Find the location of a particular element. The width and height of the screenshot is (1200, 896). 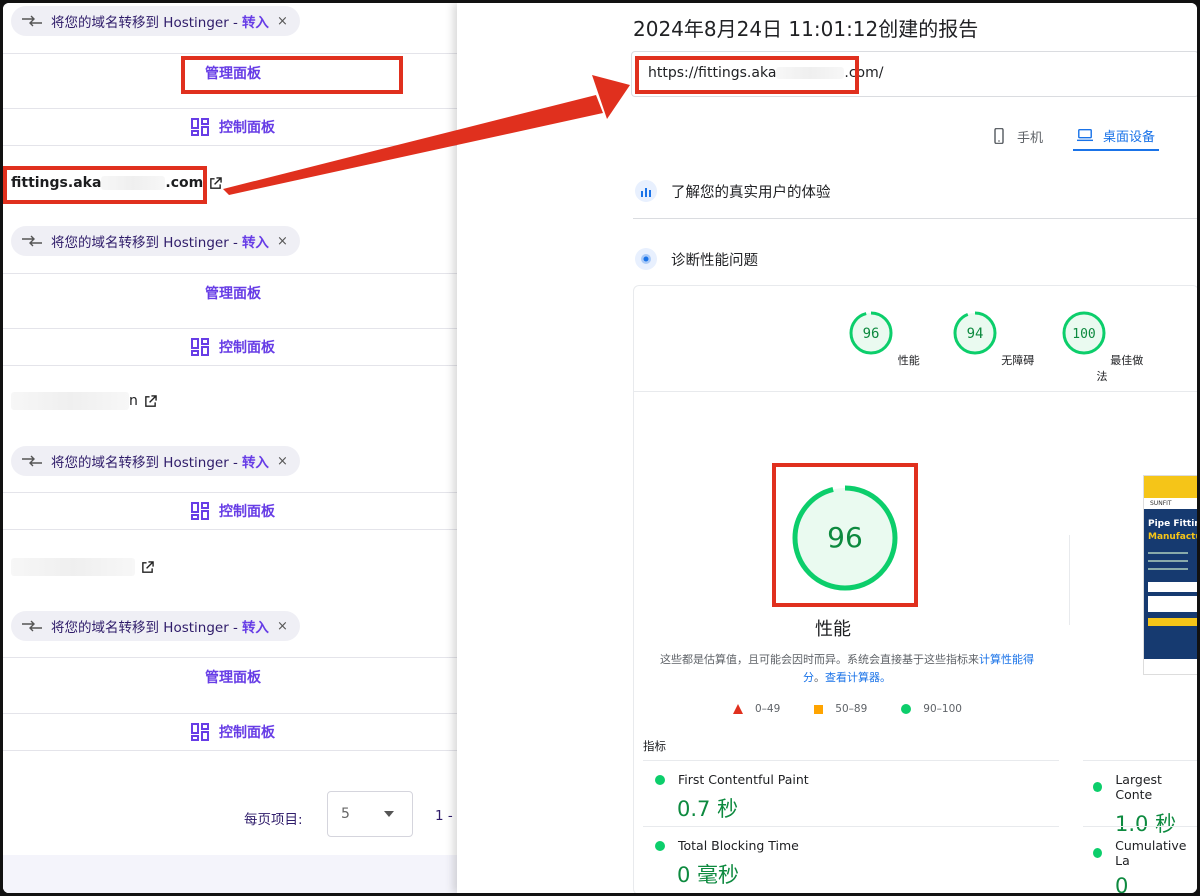

red-arrow-annotation is located at coordinates (426, 135).